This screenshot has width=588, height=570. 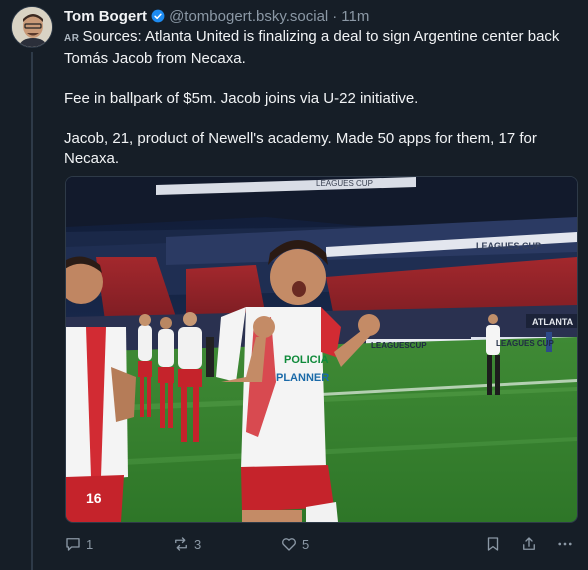 I want to click on post-actions: 1 3 5, so click(x=322, y=544).